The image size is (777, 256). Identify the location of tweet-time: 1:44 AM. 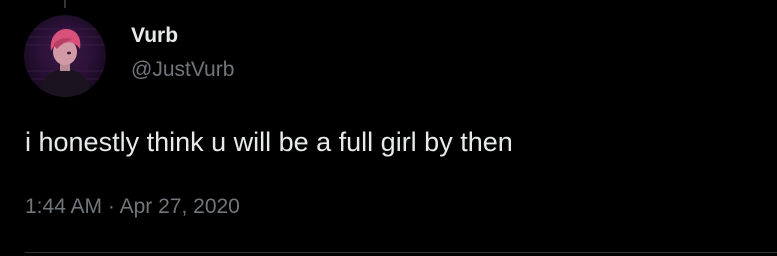
(63, 206).